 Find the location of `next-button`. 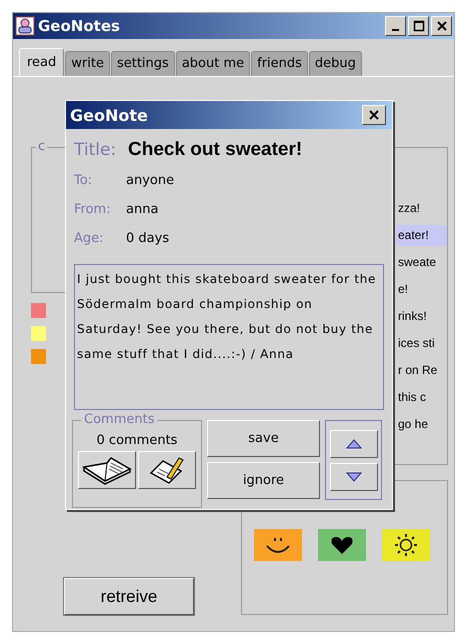

next-button is located at coordinates (354, 476).